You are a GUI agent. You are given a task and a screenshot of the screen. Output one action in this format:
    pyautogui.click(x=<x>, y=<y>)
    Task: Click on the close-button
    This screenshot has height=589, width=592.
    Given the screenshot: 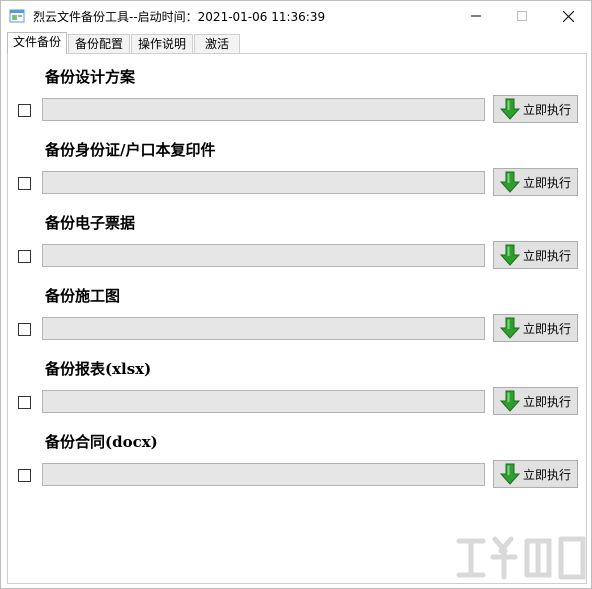 What is the action you would take?
    pyautogui.click(x=568, y=16)
    